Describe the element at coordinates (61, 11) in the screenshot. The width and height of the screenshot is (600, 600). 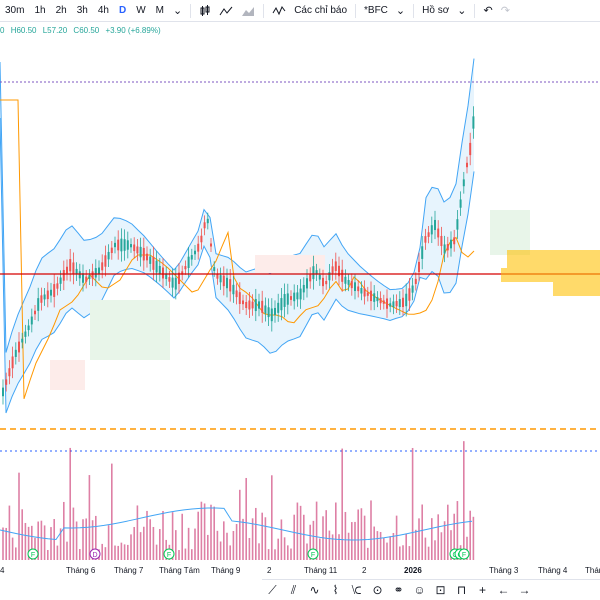
I see `timeframe-2h: 2h` at that location.